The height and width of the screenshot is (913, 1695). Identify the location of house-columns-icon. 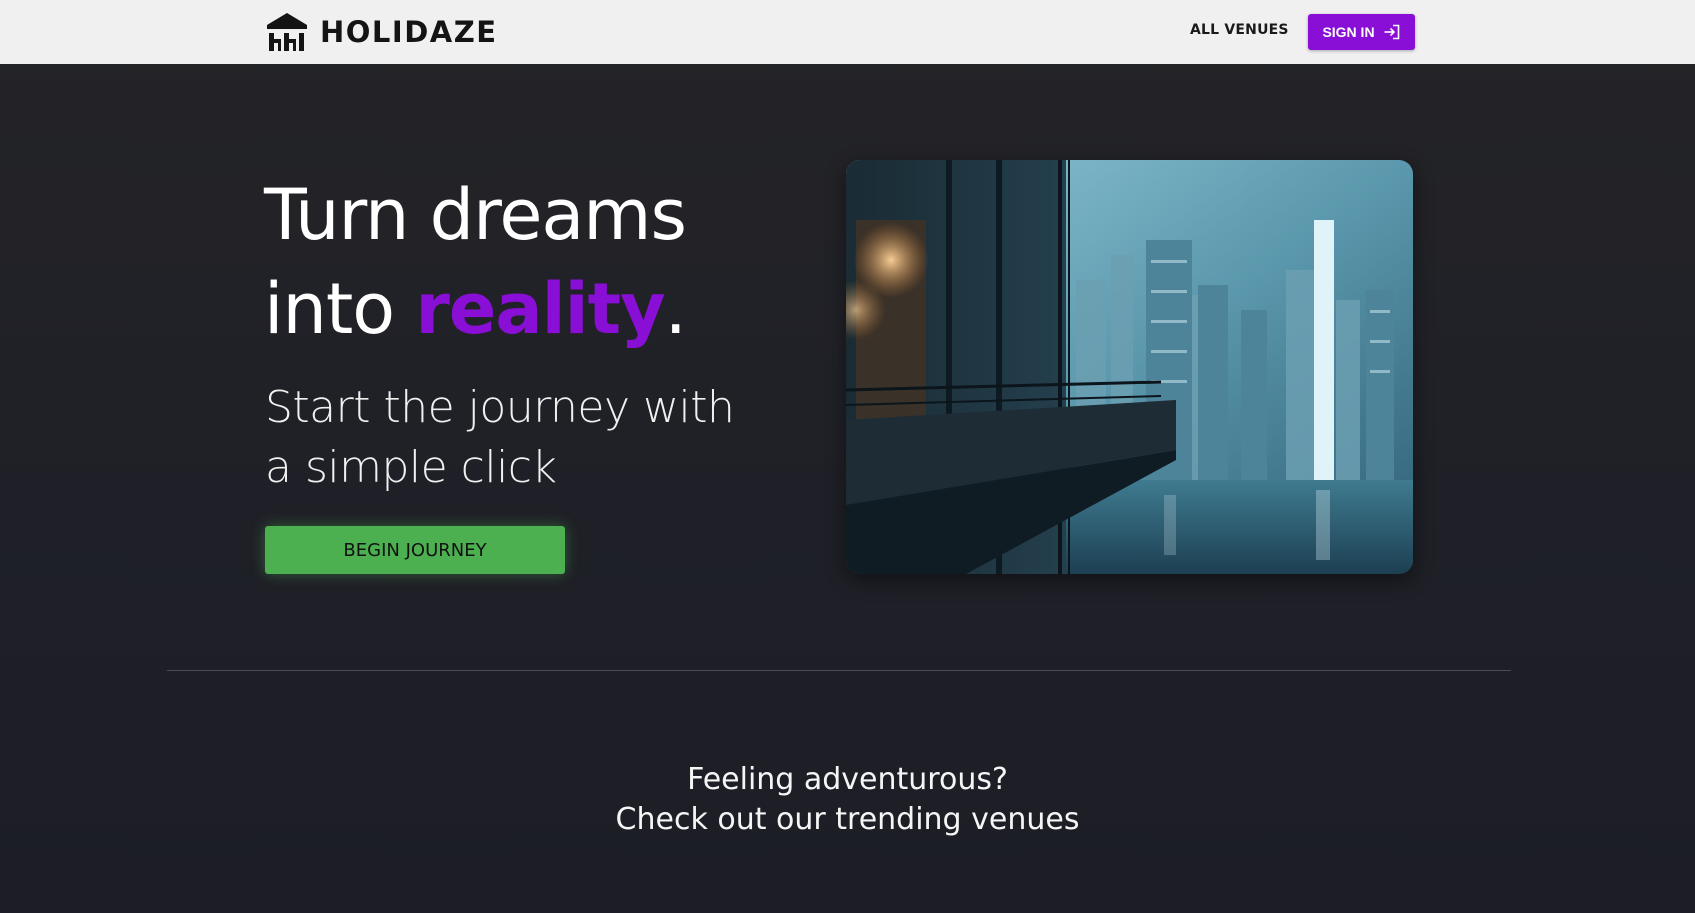
(287, 32).